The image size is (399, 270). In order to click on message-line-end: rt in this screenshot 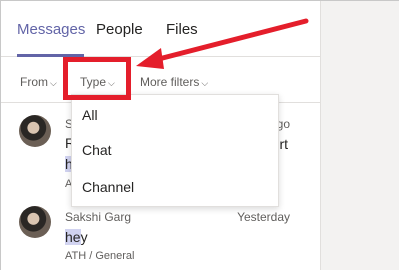, I will do `click(283, 144)`.